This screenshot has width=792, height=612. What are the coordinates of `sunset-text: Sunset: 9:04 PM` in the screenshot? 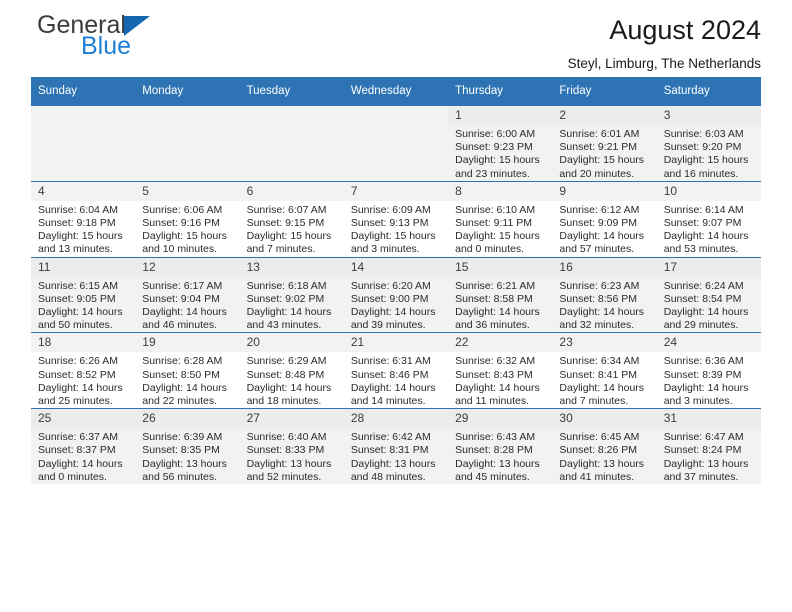 It's located at (181, 298).